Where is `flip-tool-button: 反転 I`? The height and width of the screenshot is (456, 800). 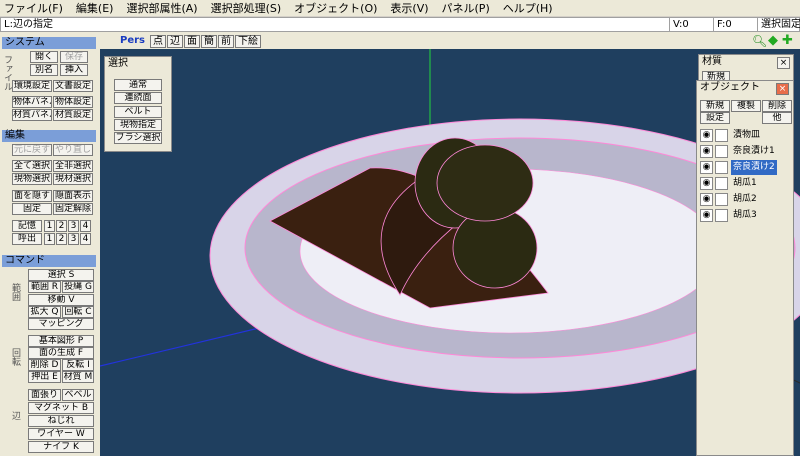 flip-tool-button: 反転 I is located at coordinates (78, 365).